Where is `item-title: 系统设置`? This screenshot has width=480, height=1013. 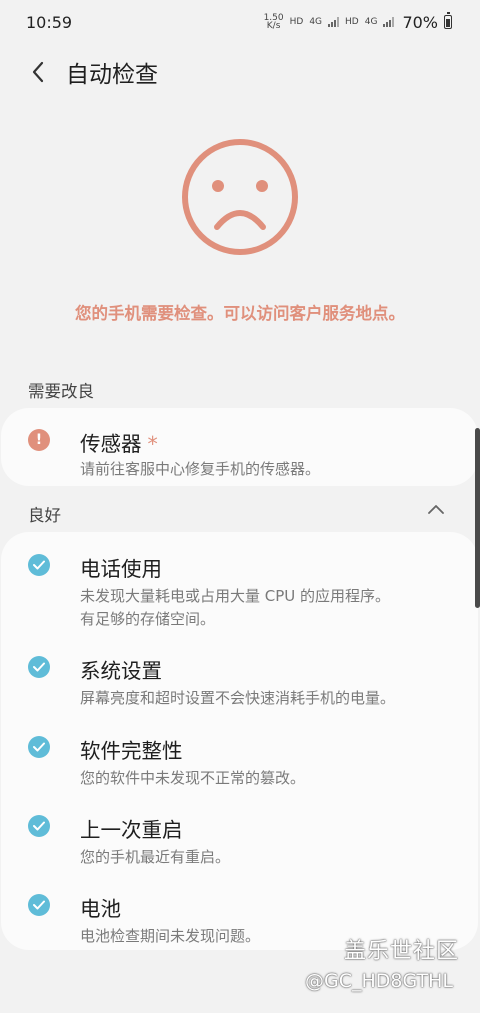 item-title: 系统设置 is located at coordinates (121, 671).